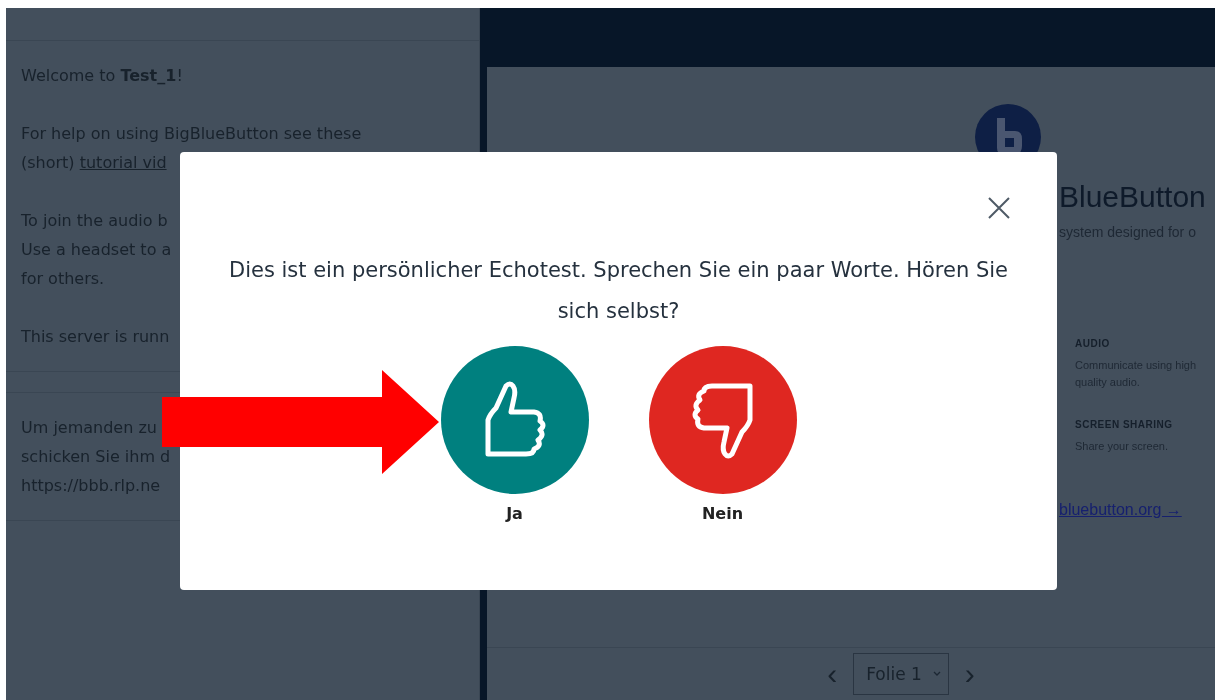 The image size is (1215, 700). What do you see at coordinates (618, 291) in the screenshot?
I see `dialog-message: Dies ist ein persönlicher Echotest. Sprechen Sie ein paar Worte. Hören Sie sich selbst?` at bounding box center [618, 291].